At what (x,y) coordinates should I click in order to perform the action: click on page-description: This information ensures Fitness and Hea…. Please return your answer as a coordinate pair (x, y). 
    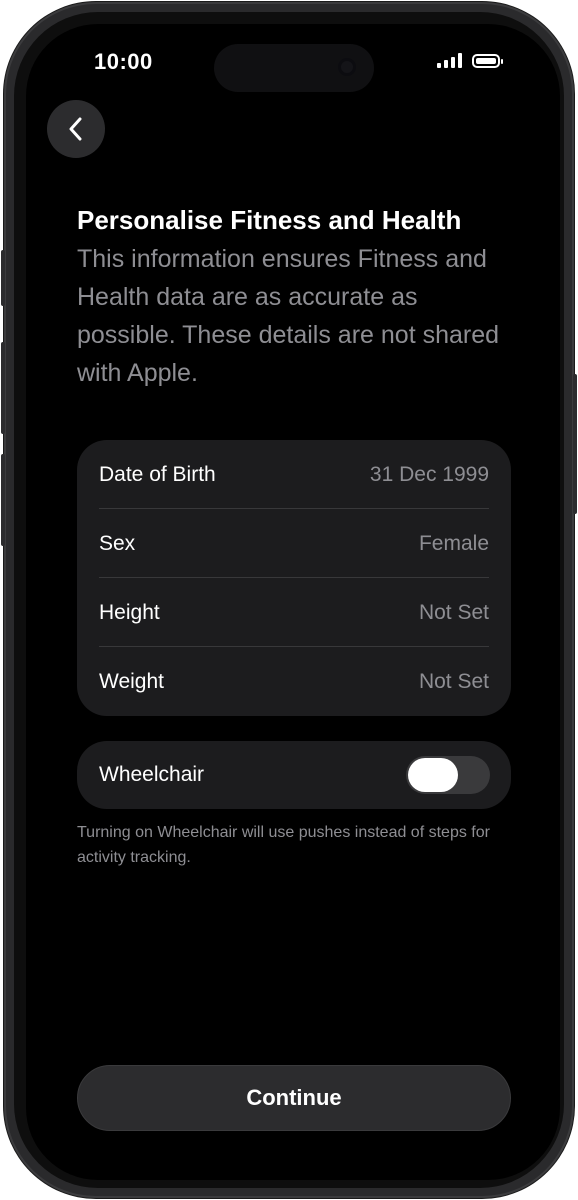
    Looking at the image, I should click on (288, 316).